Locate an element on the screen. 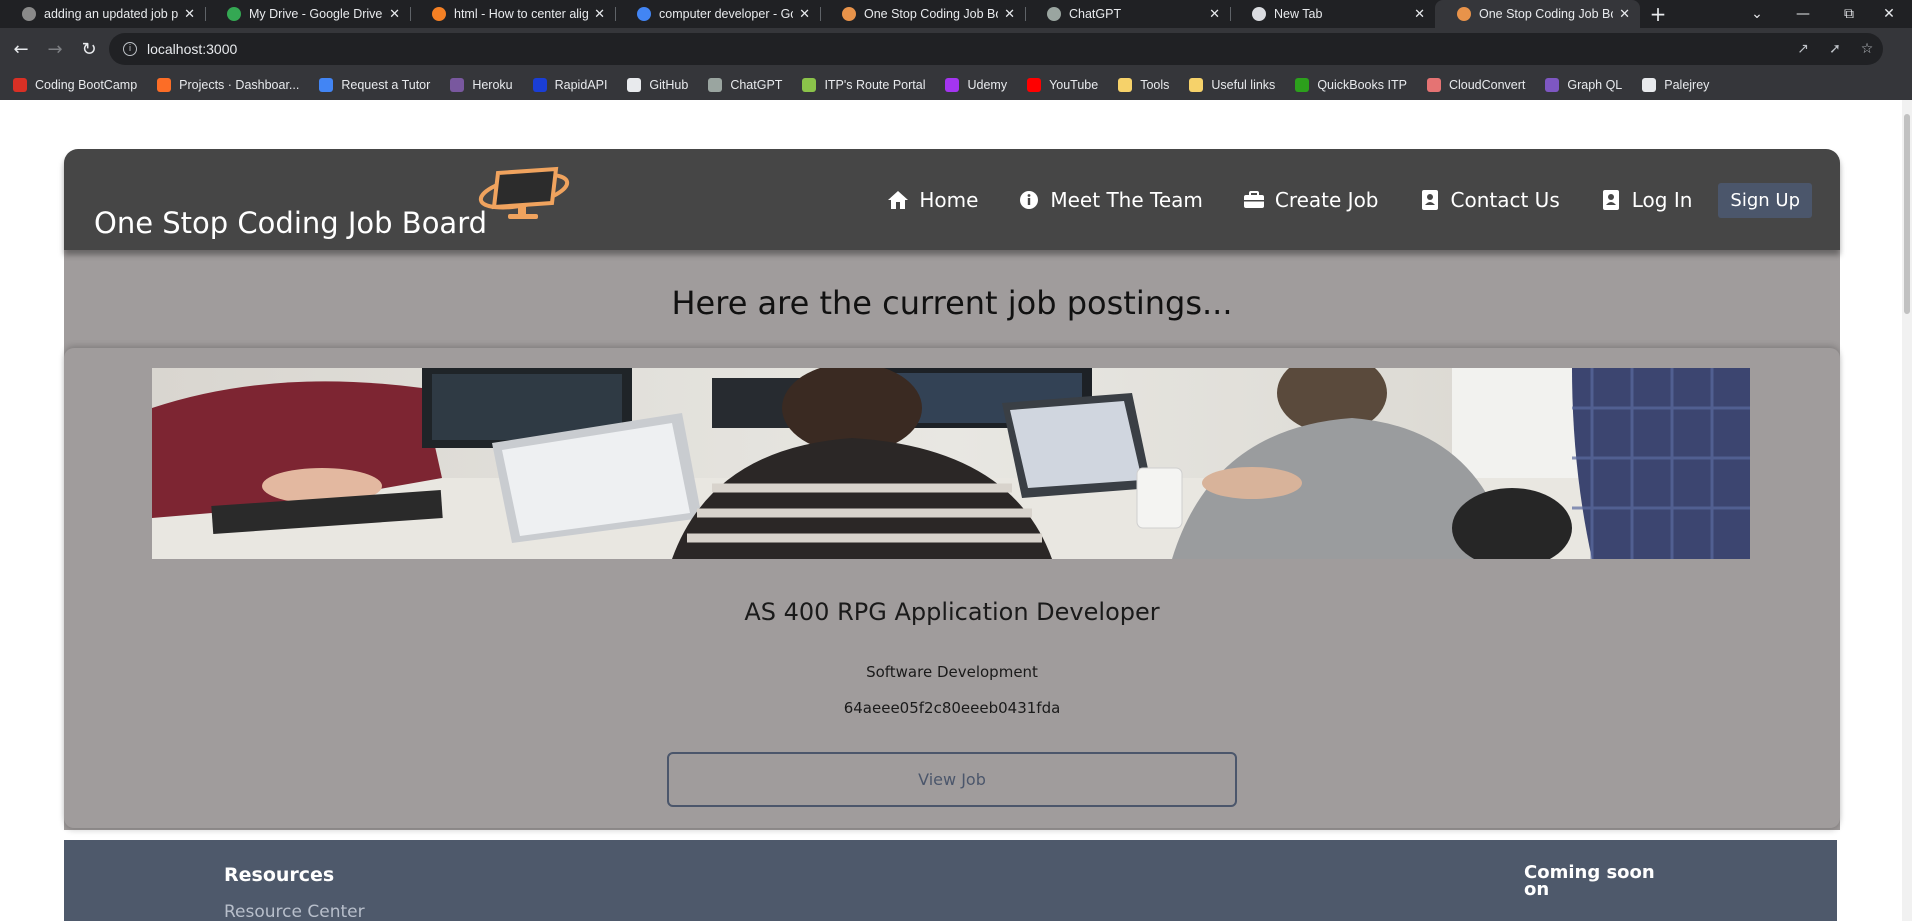  bookmark-label: Graph QL is located at coordinates (1595, 85).